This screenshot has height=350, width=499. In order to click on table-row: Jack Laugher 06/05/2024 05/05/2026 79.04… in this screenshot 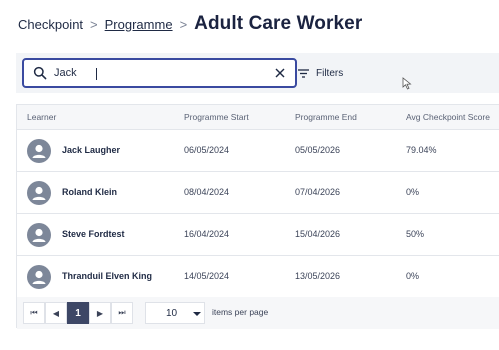, I will do `click(258, 151)`.